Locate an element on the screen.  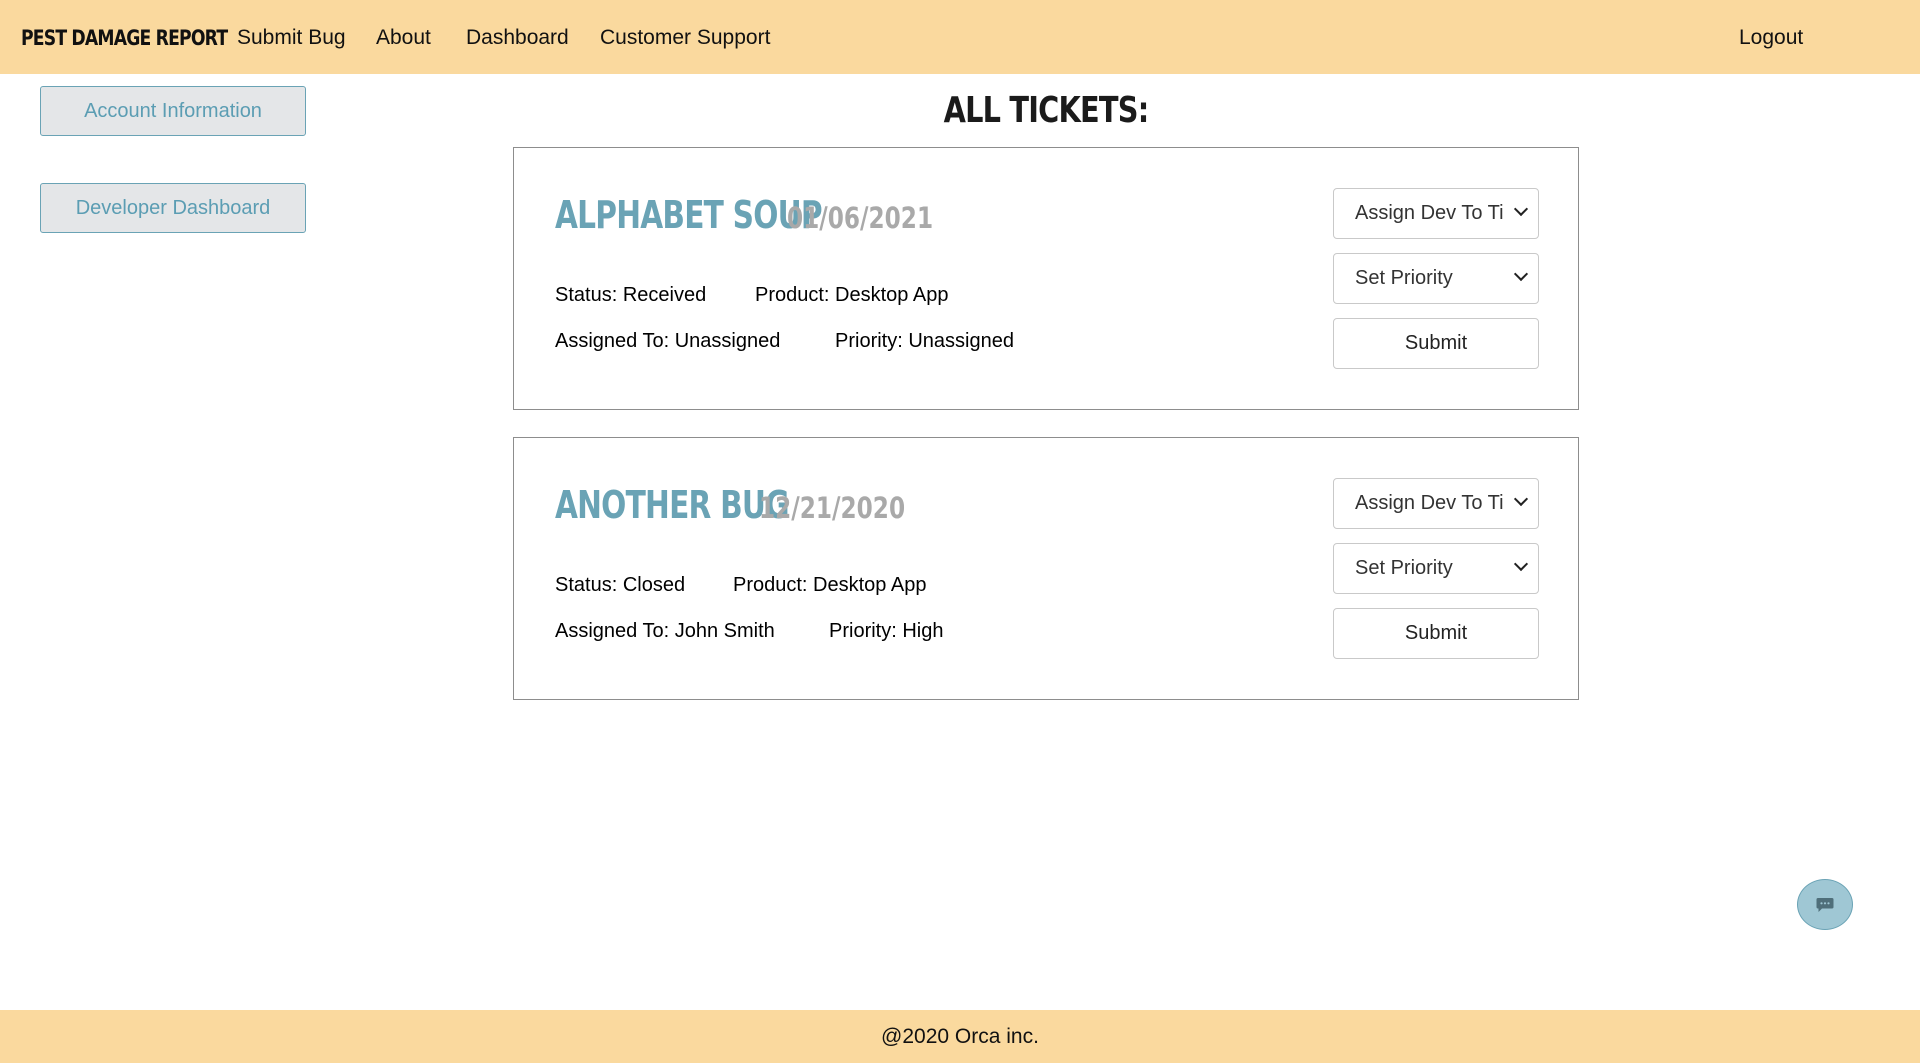
chat-bubble-icon is located at coordinates (1825, 904).